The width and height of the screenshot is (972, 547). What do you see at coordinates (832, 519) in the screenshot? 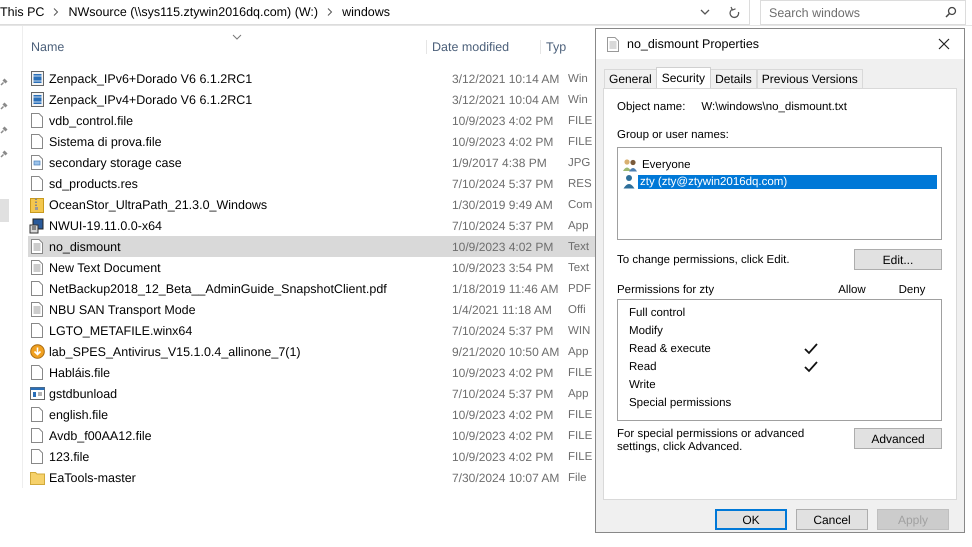
I see `dialog-button: Cancel` at bounding box center [832, 519].